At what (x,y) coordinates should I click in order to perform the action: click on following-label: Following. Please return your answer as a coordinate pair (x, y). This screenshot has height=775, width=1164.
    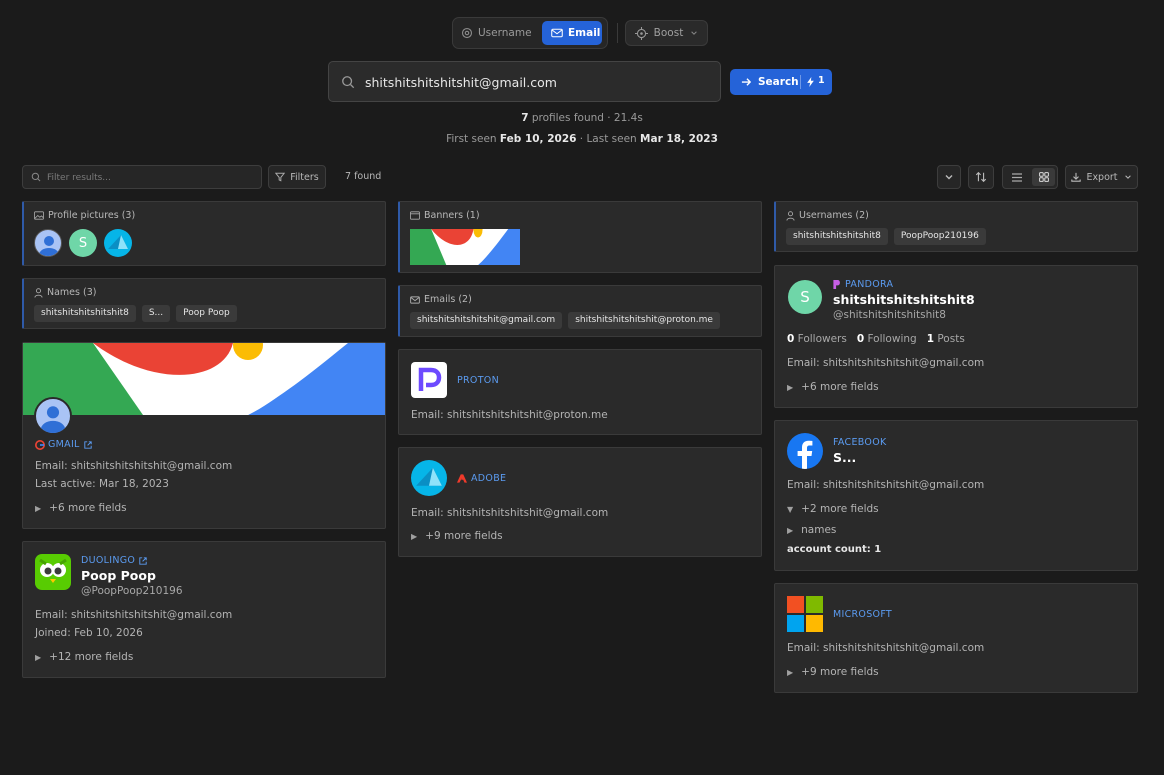
    Looking at the image, I should click on (890, 339).